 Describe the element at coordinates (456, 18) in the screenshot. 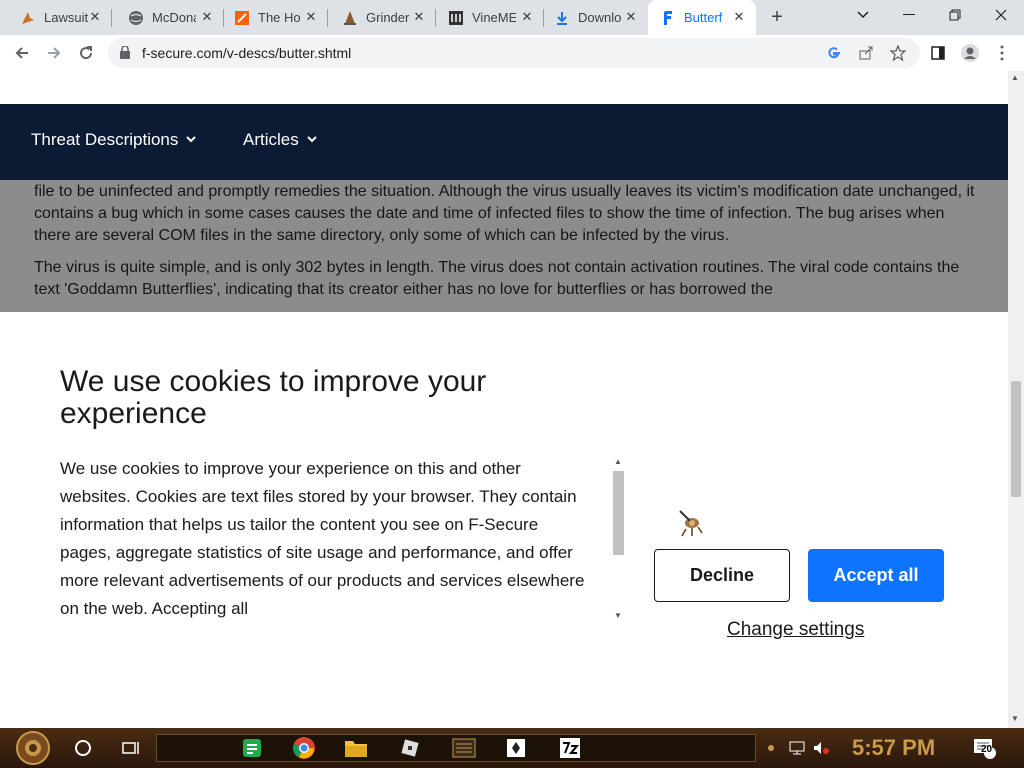

I see `vine-icon` at that location.